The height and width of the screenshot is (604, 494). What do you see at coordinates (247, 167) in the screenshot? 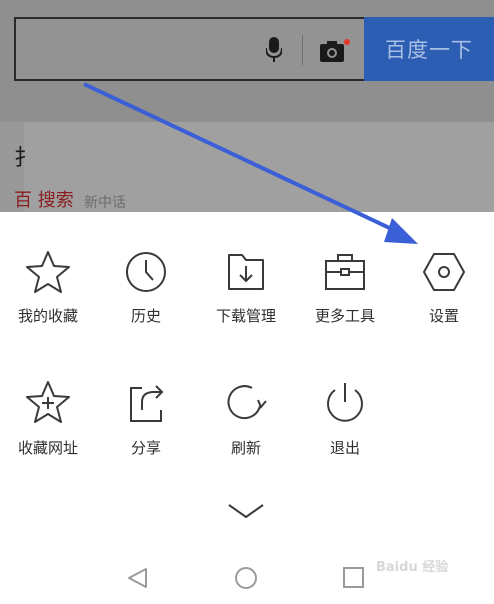
I see `content-card-behind` at bounding box center [247, 167].